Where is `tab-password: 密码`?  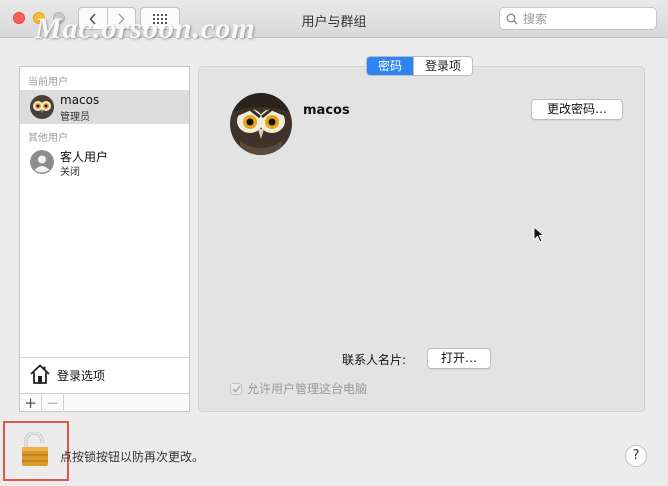 tab-password: 密码 is located at coordinates (390, 66).